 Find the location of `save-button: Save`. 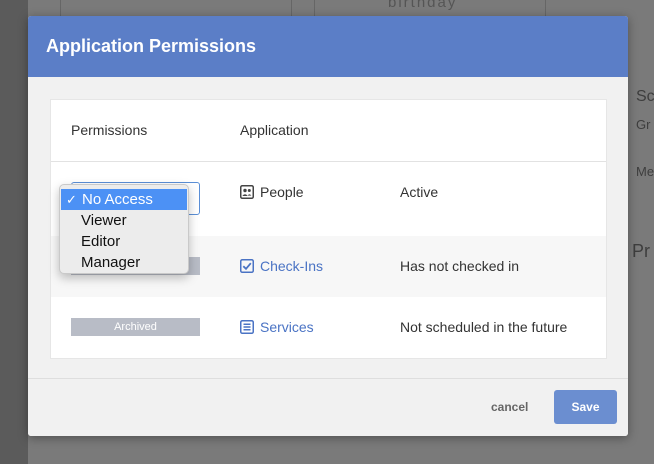

save-button: Save is located at coordinates (585, 407).